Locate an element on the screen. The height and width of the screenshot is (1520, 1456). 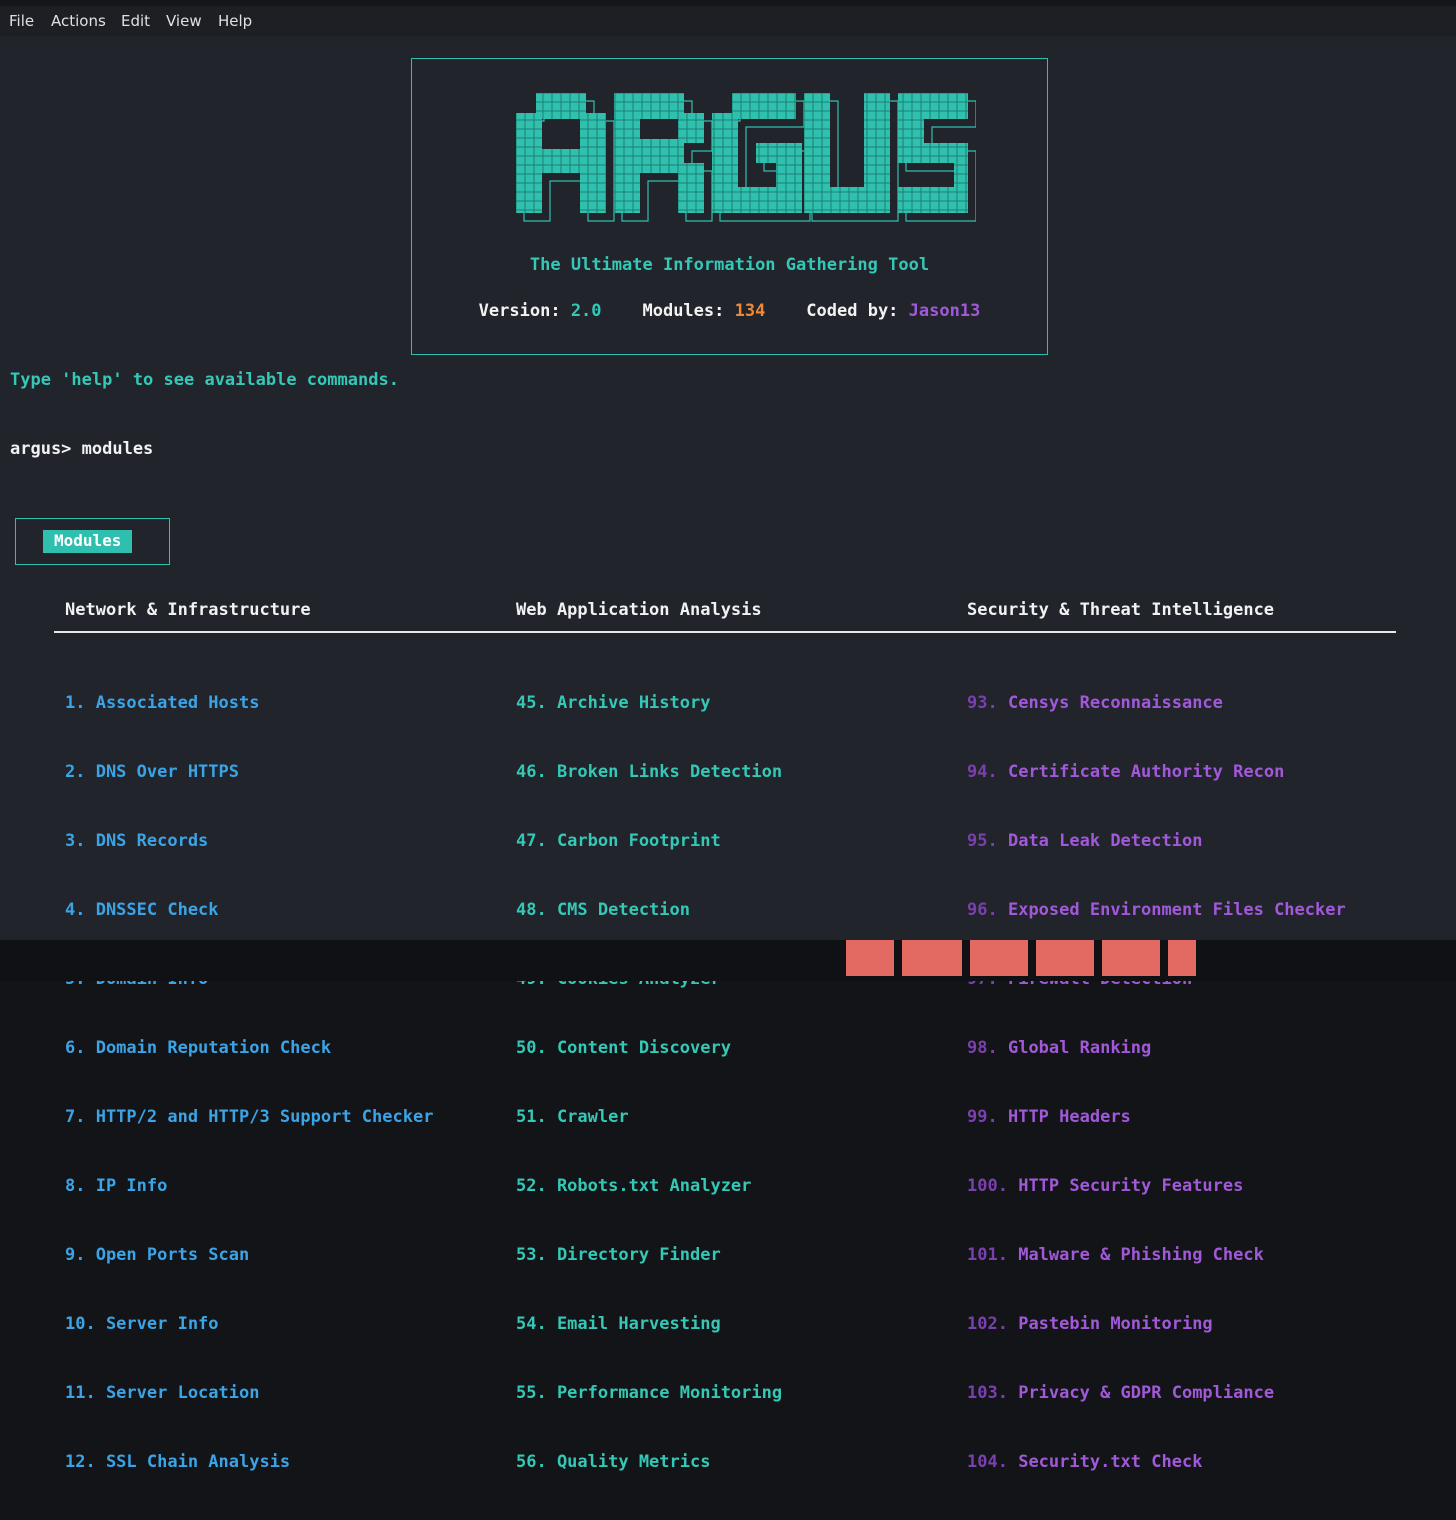
item-number: 94. is located at coordinates (982, 772).